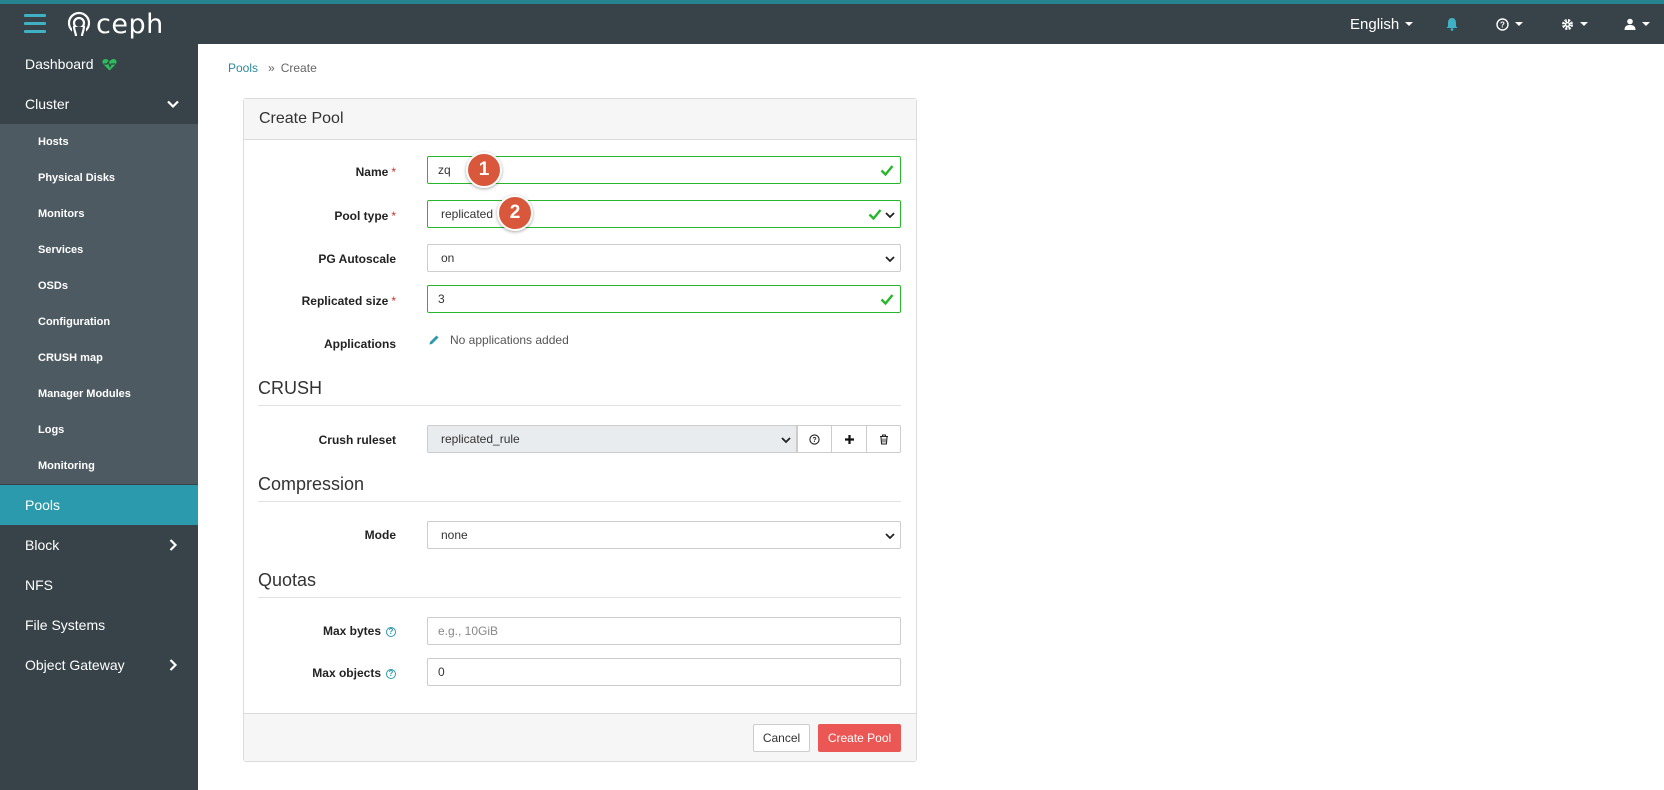 The height and width of the screenshot is (790, 1664). Describe the element at coordinates (664, 672) in the screenshot. I see `max-objects-input: 0` at that location.